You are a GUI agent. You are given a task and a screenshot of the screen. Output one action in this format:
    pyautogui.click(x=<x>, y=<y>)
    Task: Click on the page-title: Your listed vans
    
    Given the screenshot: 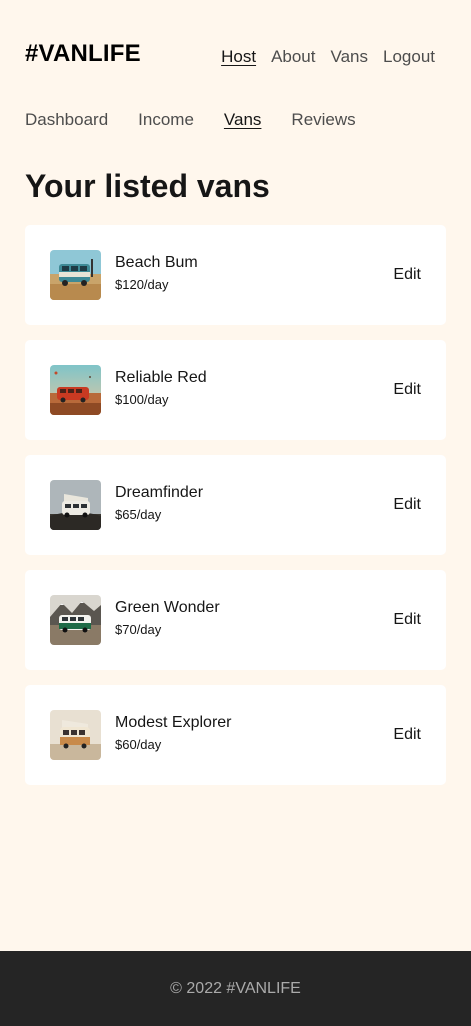 What is the action you would take?
    pyautogui.click(x=147, y=186)
    